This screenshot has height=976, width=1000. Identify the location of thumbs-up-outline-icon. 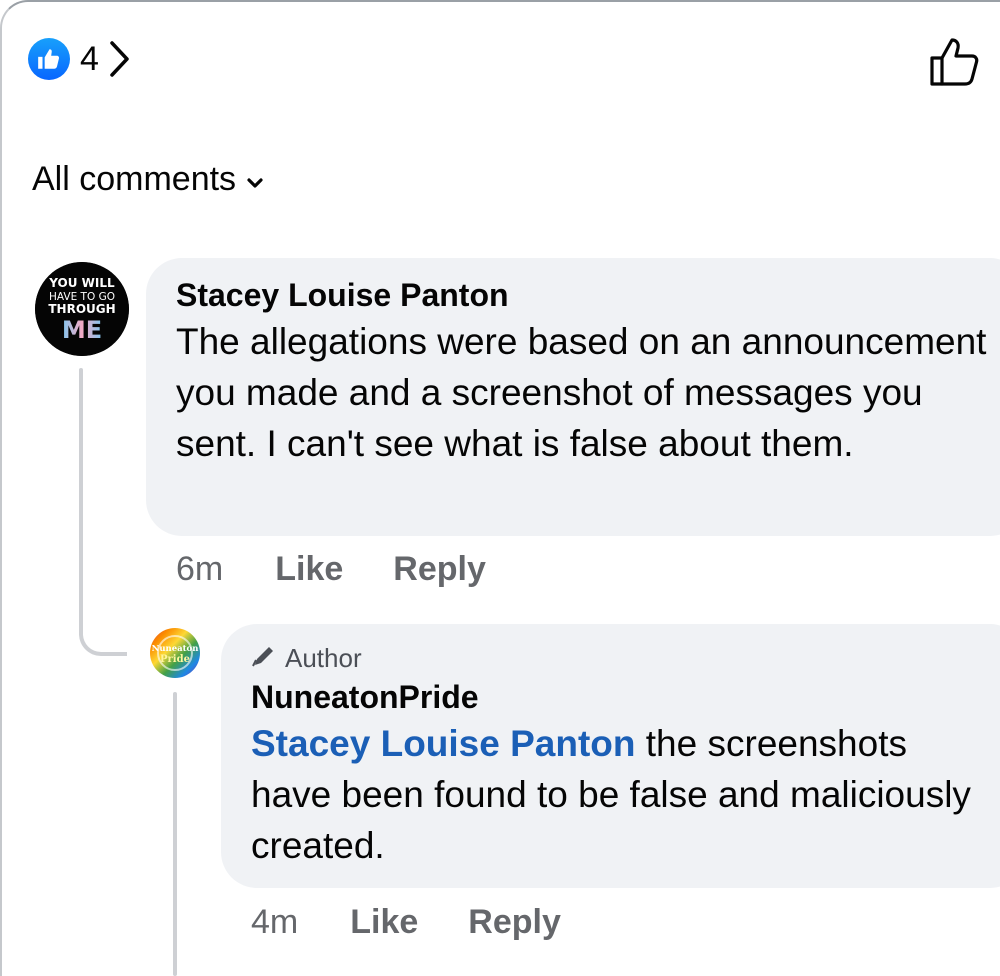
(954, 62).